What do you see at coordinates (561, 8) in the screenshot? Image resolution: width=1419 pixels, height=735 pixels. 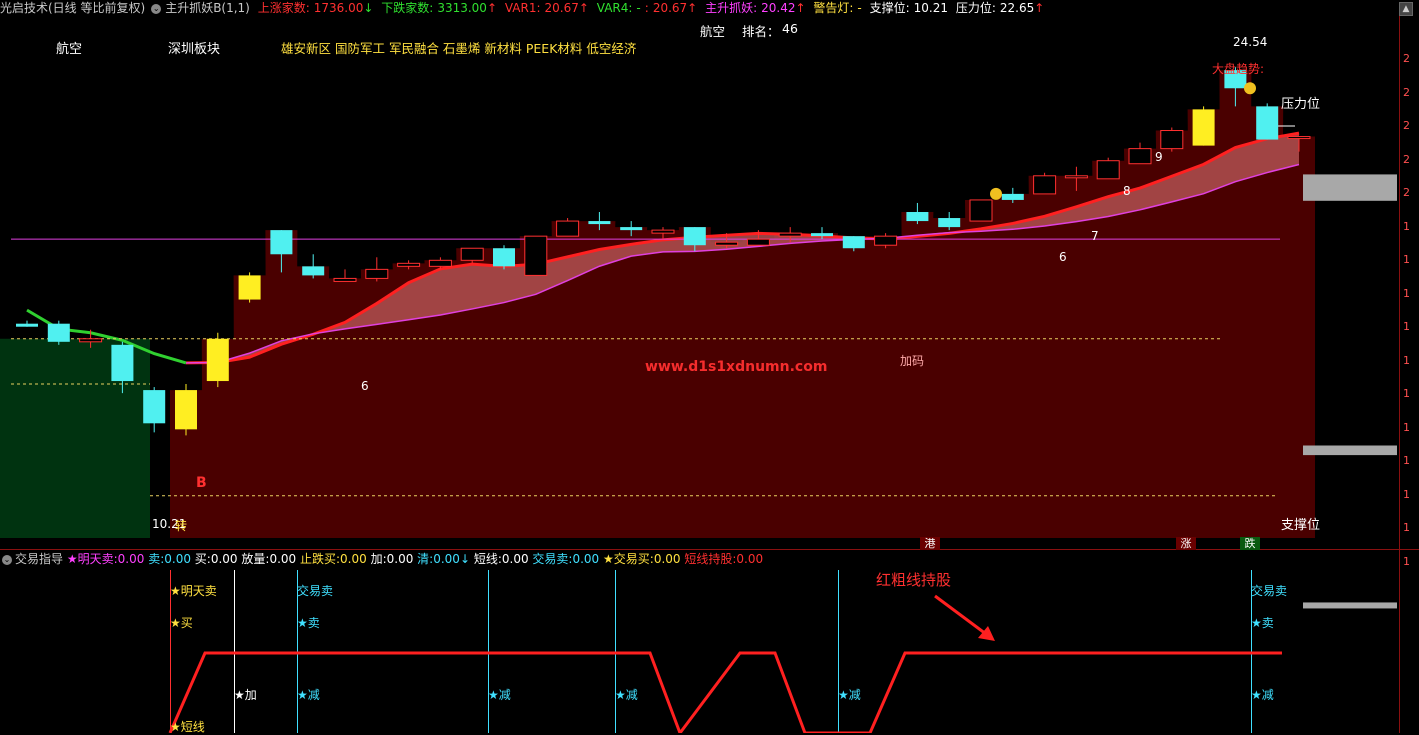 I see `var1-value: 20.67` at bounding box center [561, 8].